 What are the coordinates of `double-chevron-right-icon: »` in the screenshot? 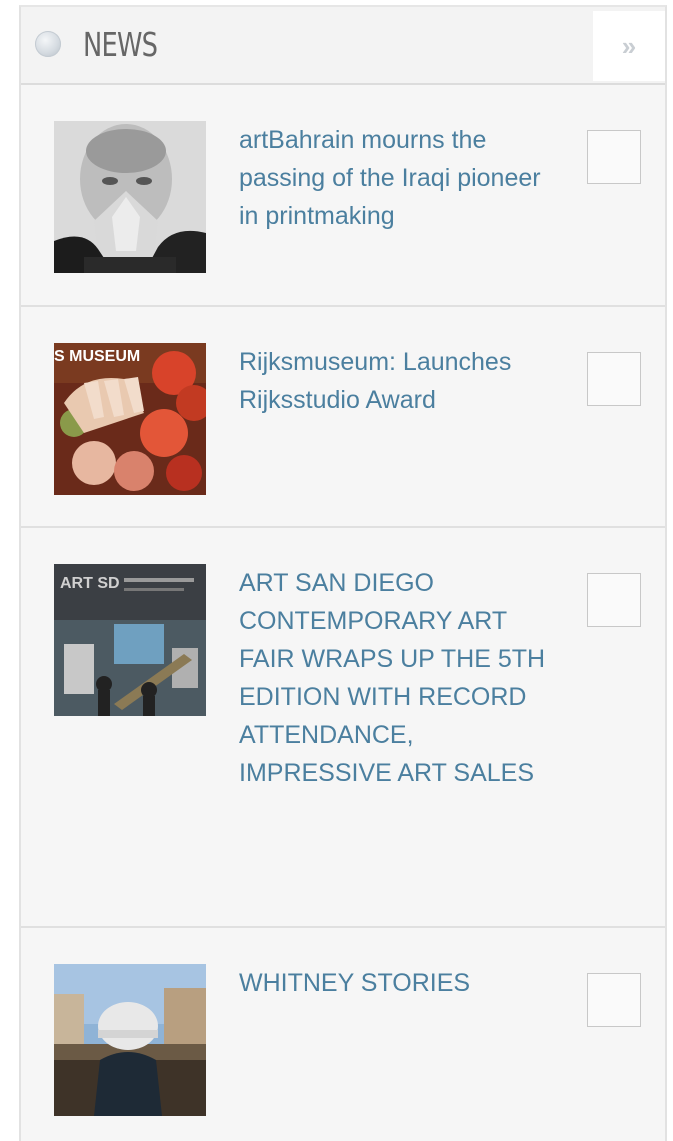 It's located at (629, 45).